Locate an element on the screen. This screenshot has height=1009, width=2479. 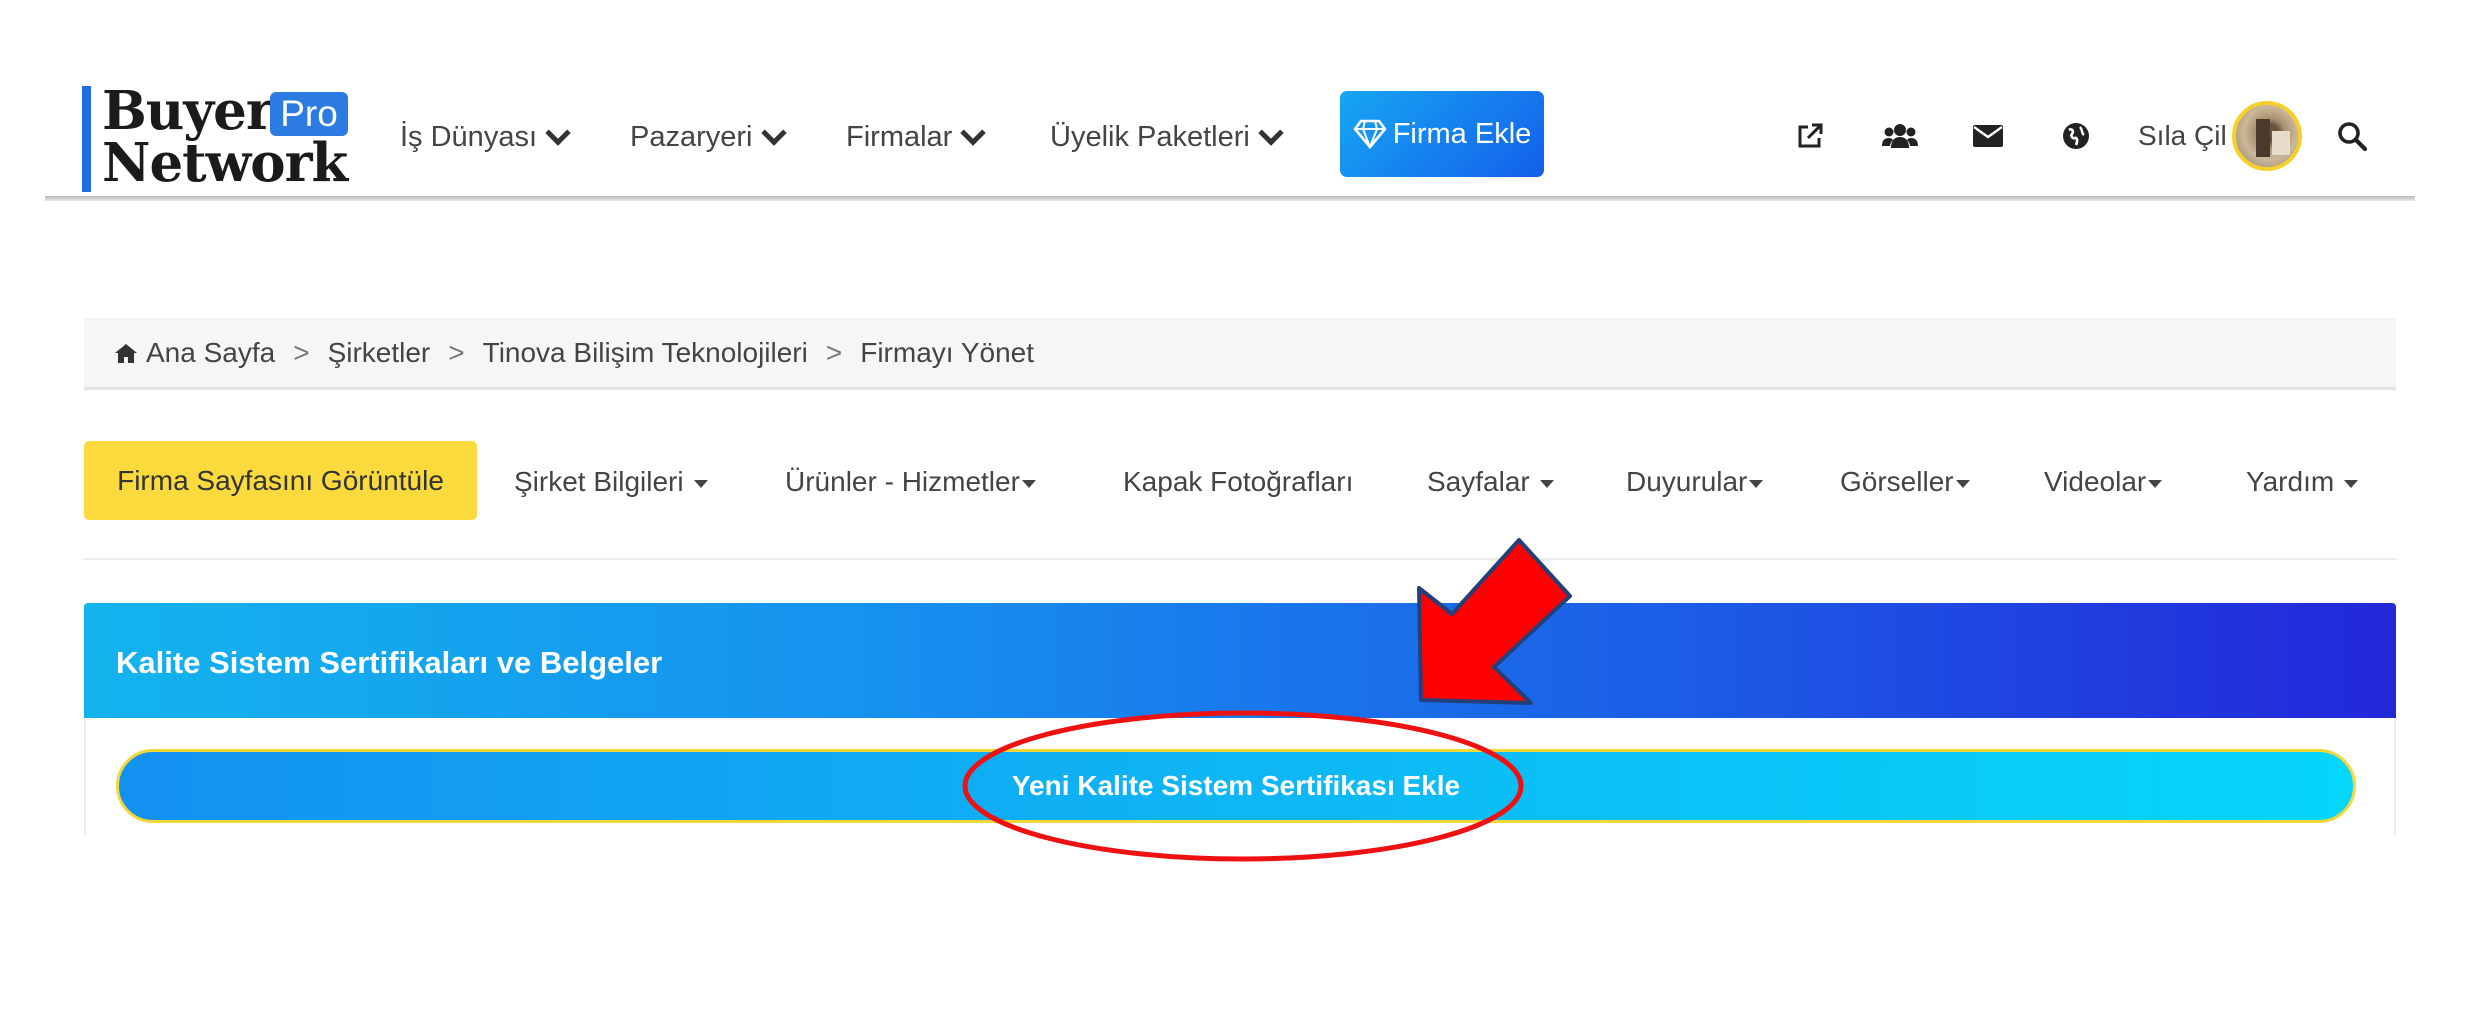
tab-sayfalar: Sayfalar is located at coordinates (1490, 482).